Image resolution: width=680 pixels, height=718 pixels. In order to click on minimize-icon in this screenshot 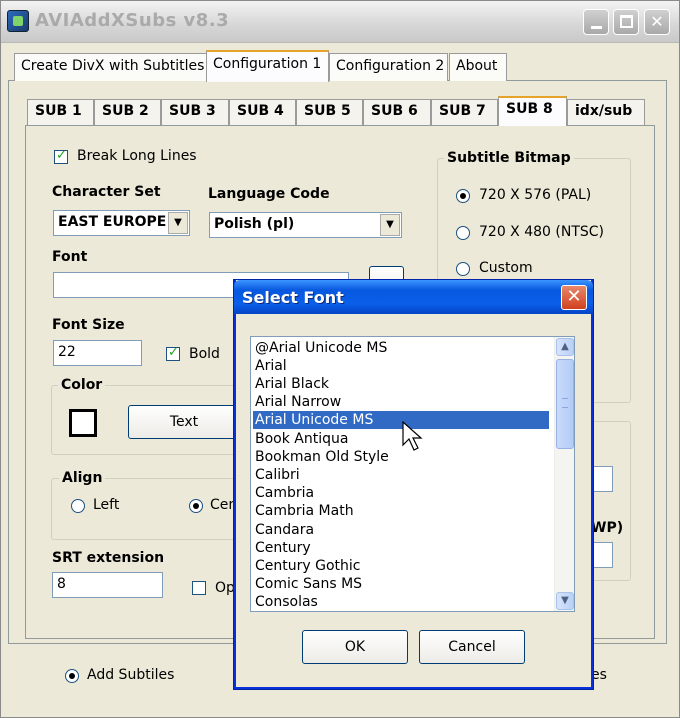, I will do `click(596, 27)`.